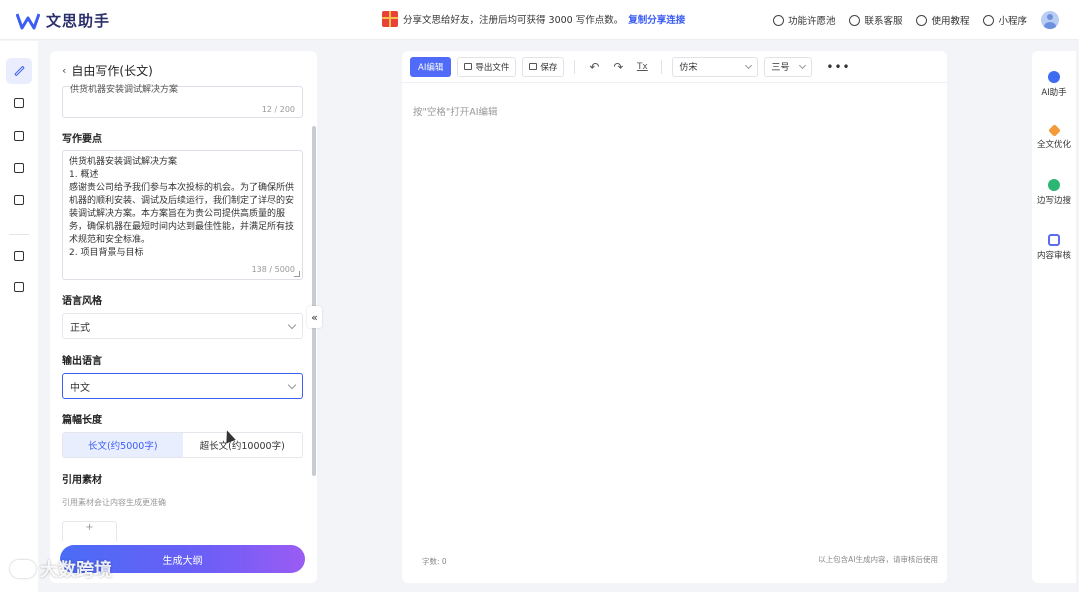  What do you see at coordinates (1050, 20) in the screenshot?
I see `avatar` at bounding box center [1050, 20].